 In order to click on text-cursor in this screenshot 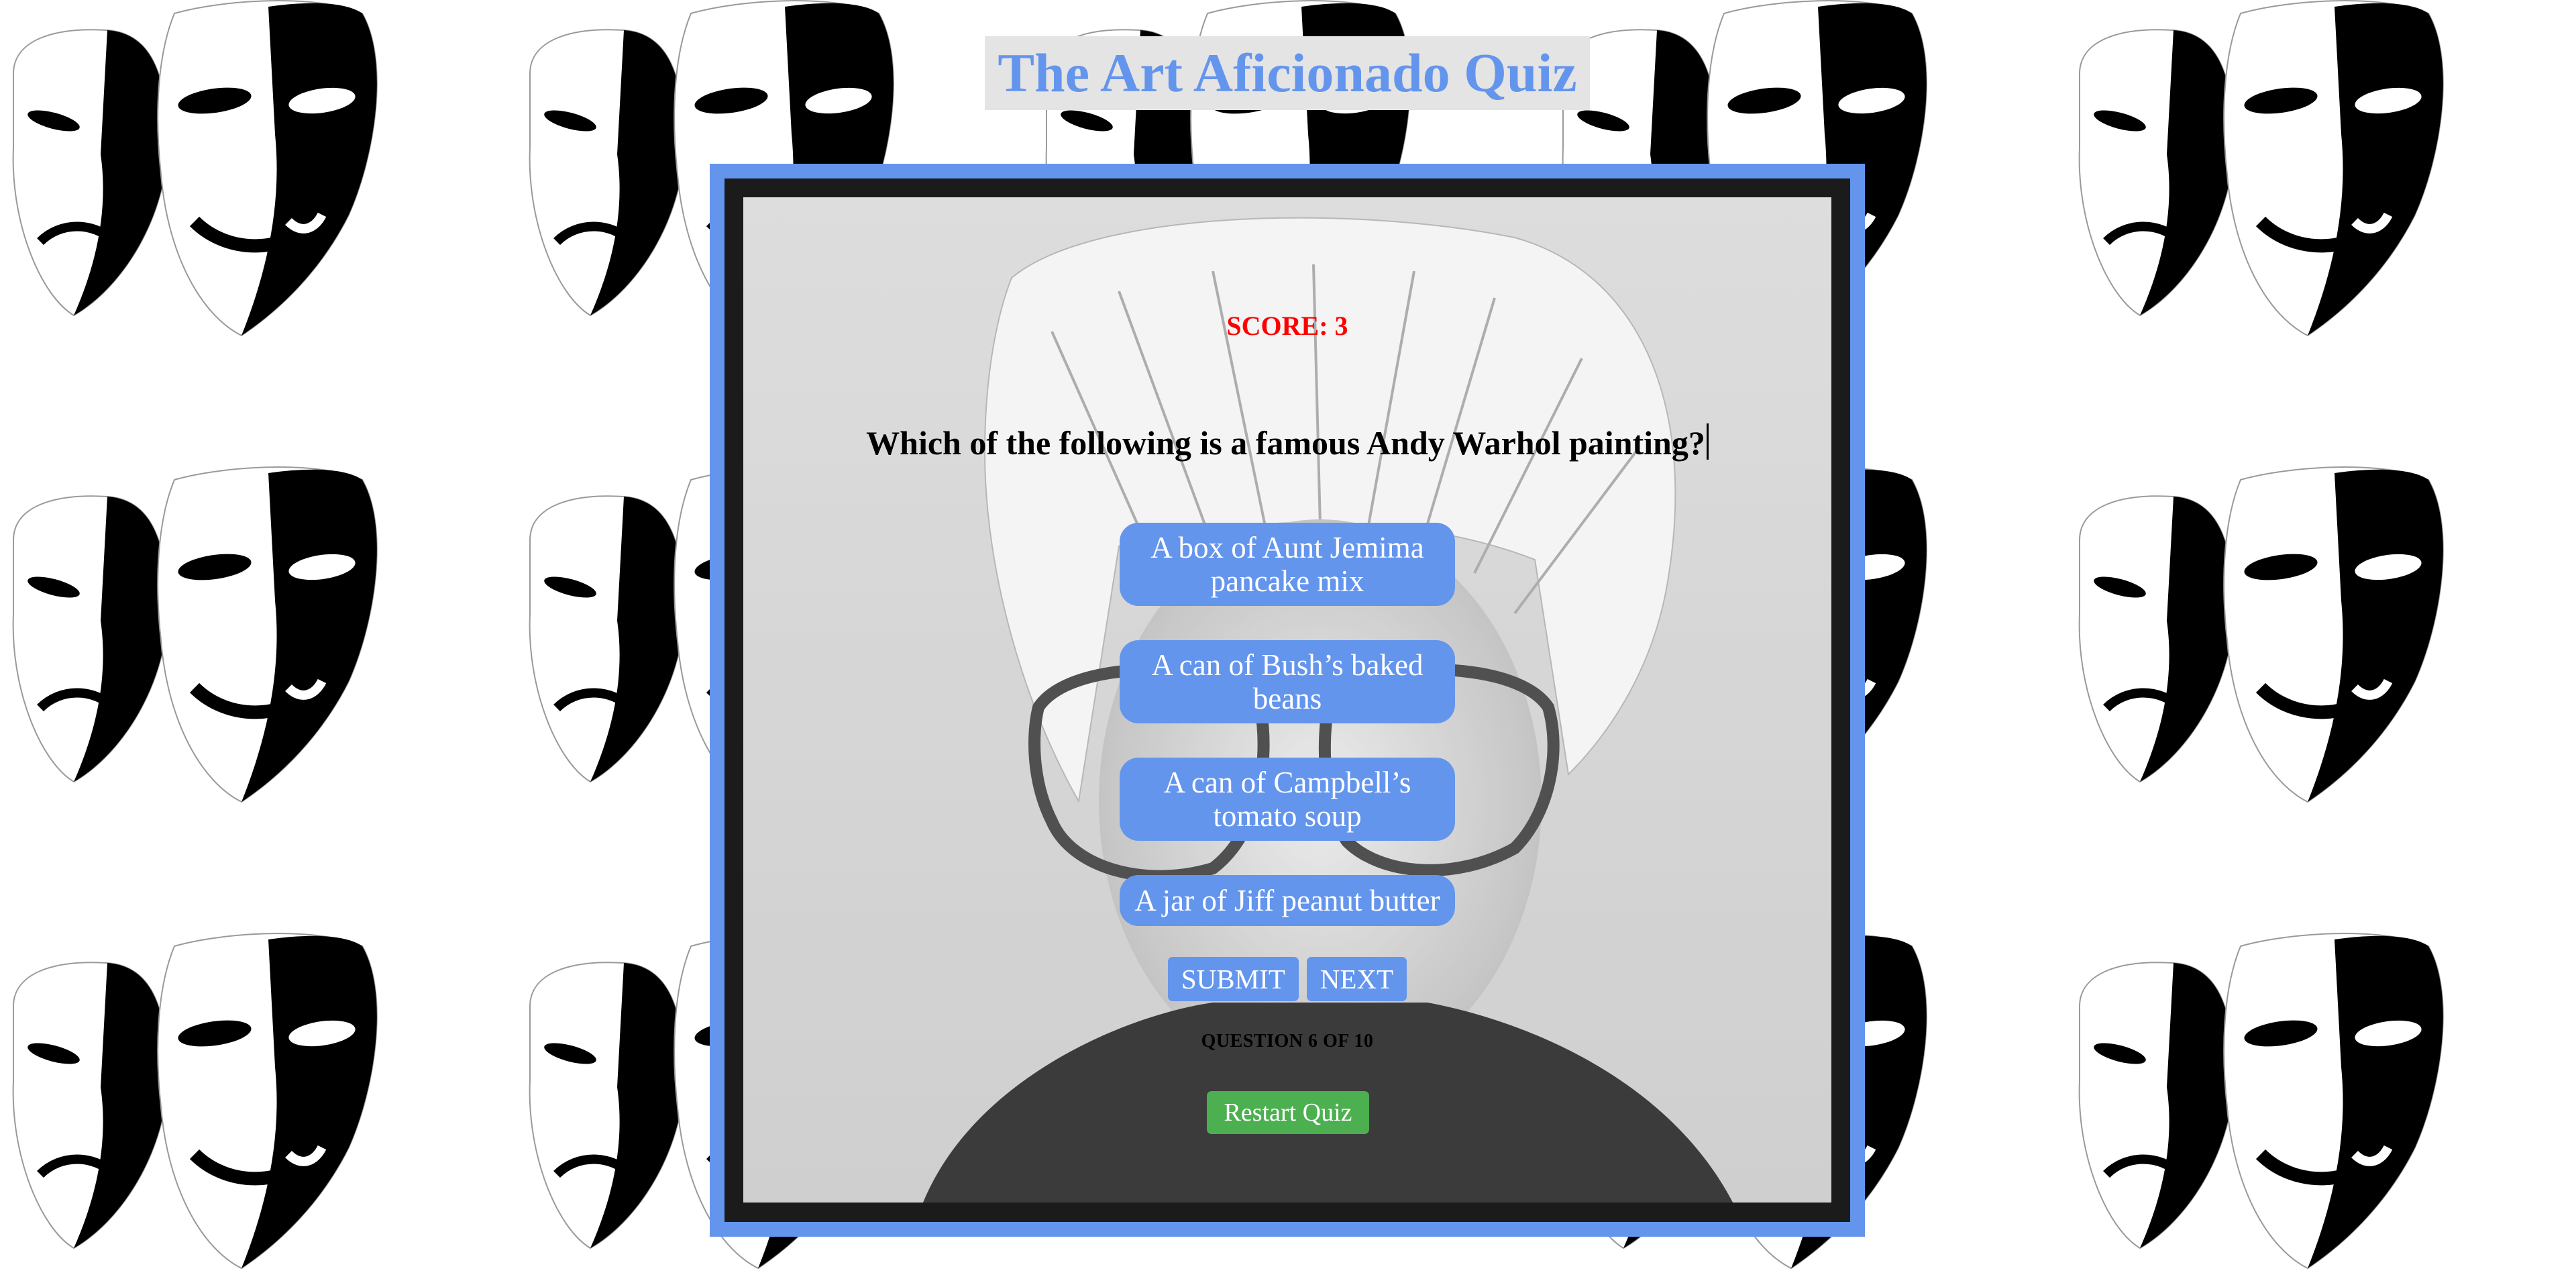, I will do `click(1707, 441)`.